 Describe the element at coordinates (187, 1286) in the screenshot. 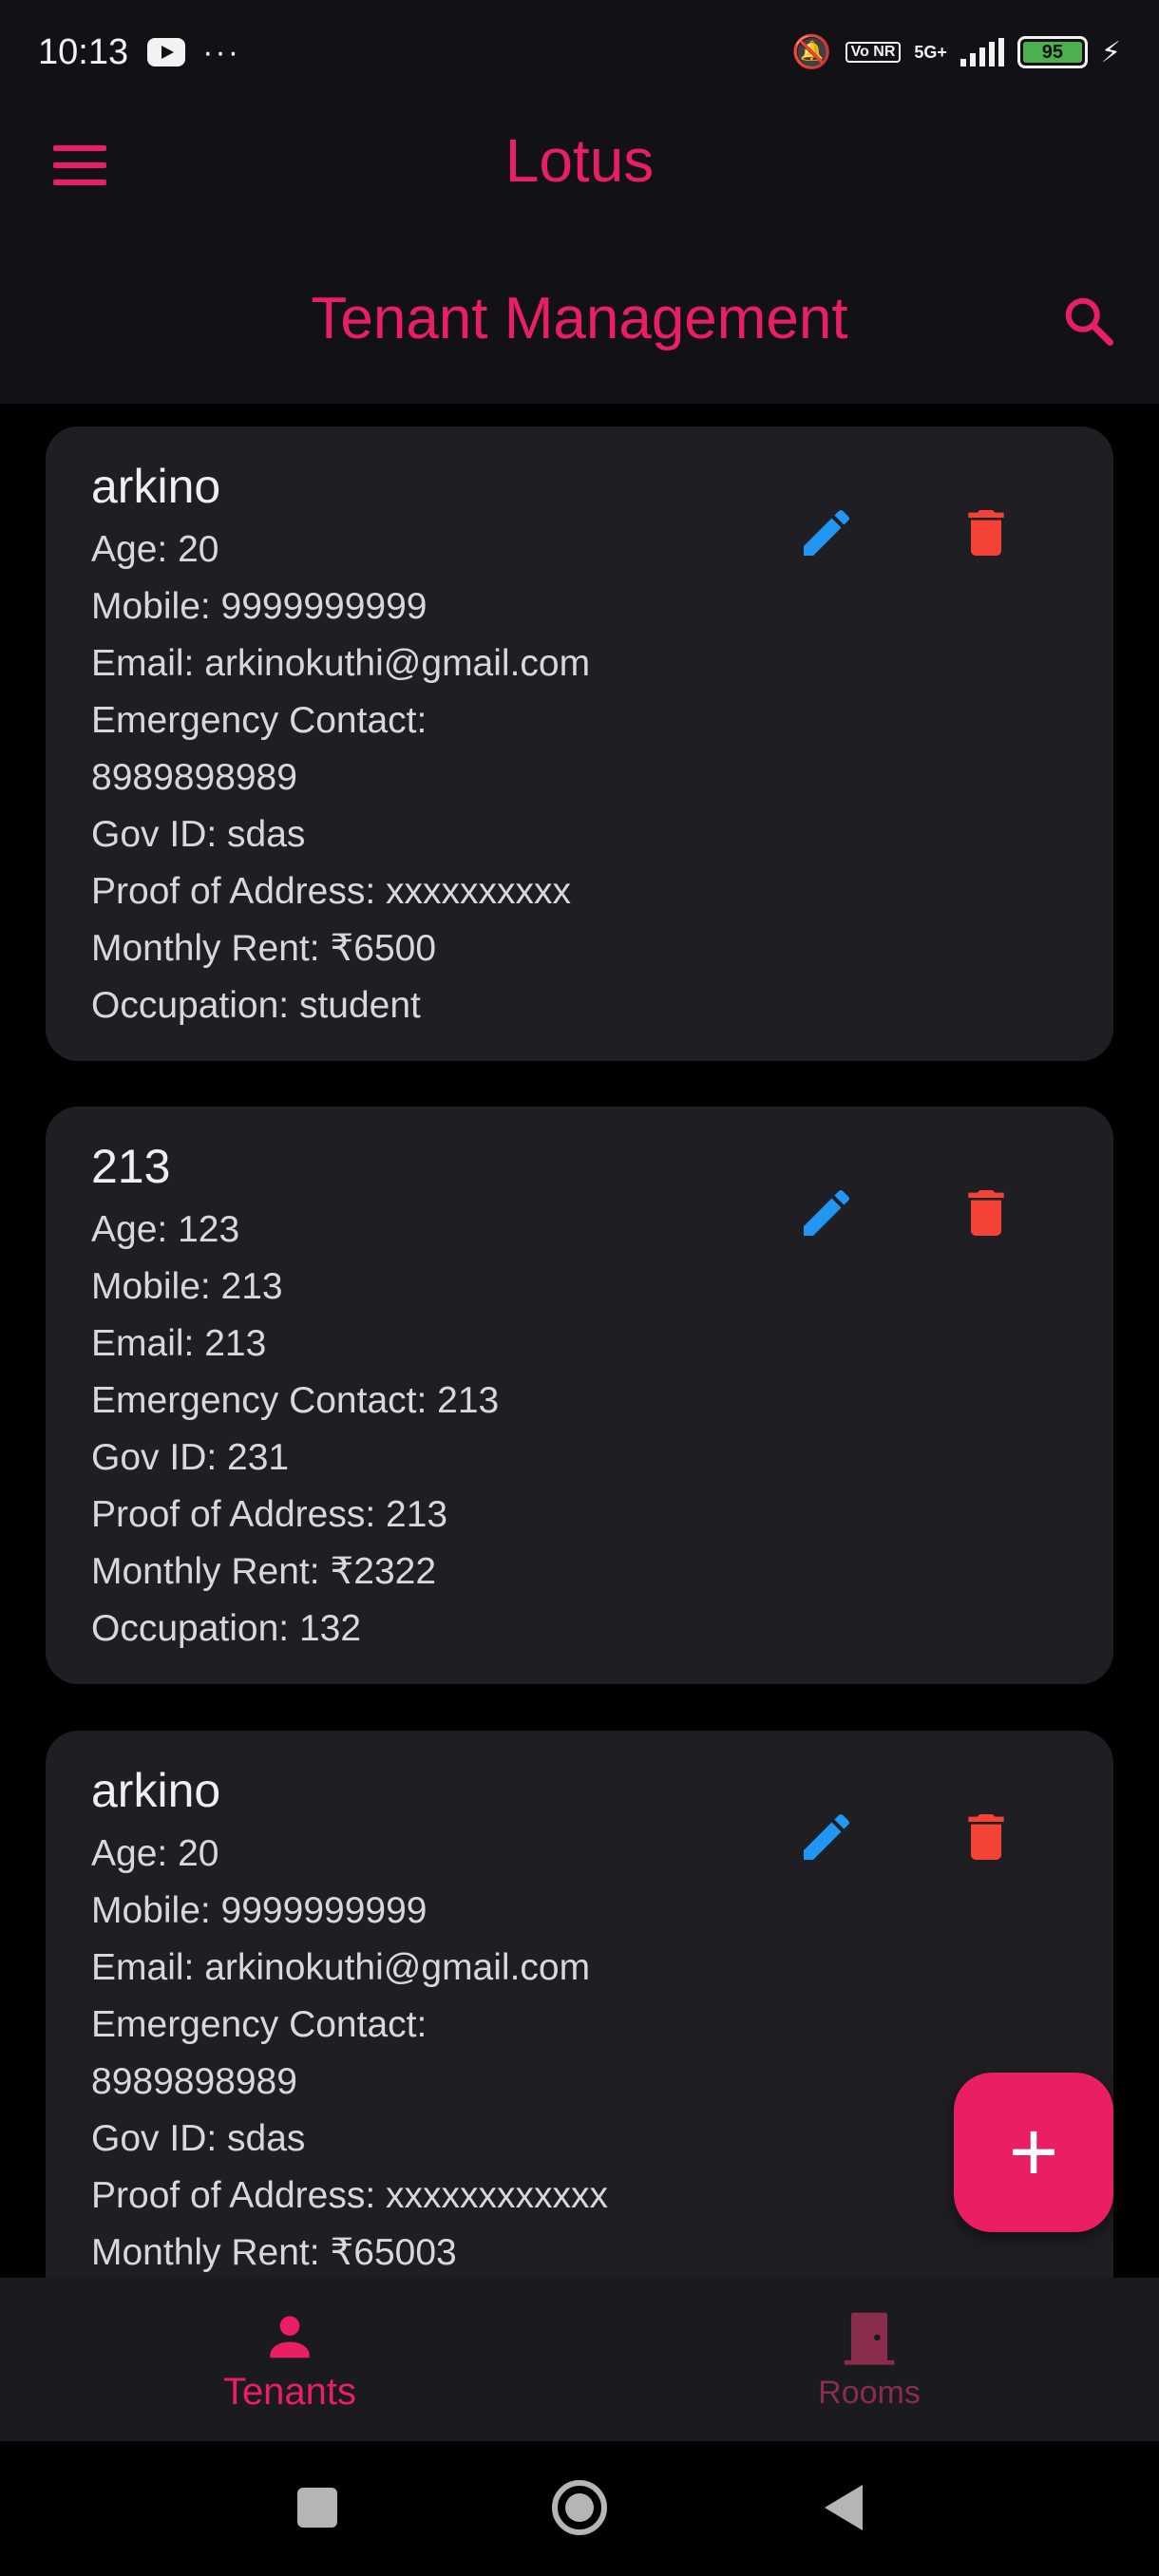

I see `tenant-mobile: Mobile: 213` at that location.